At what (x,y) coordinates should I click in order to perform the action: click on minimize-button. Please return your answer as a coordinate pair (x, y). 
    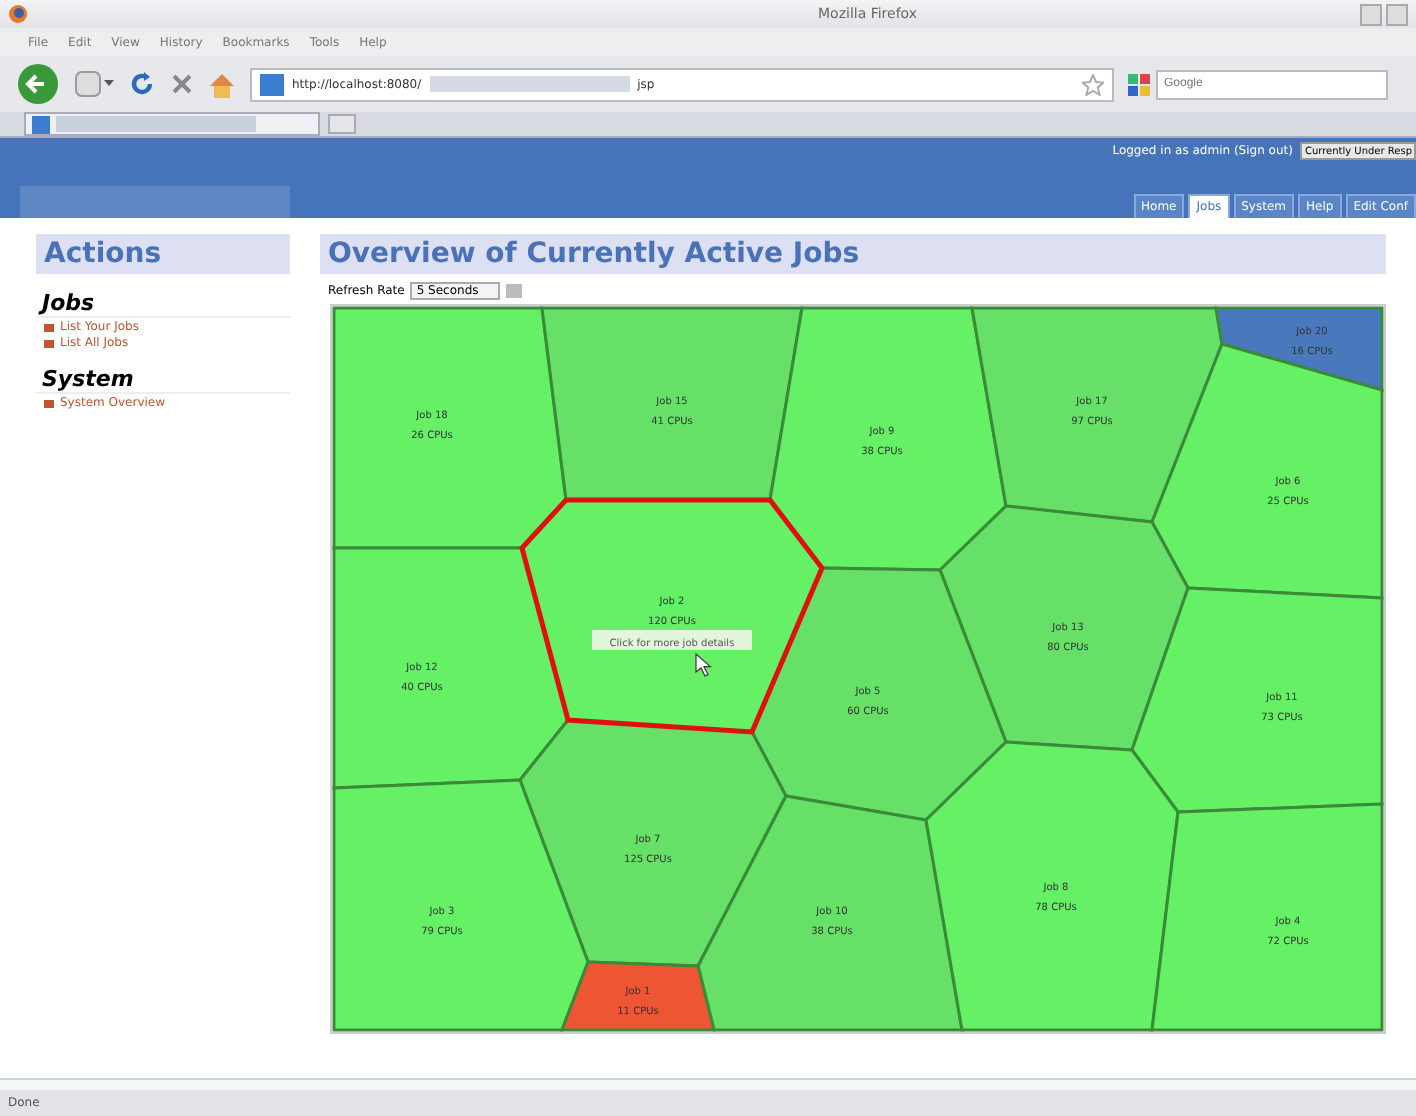
    Looking at the image, I should click on (1371, 14).